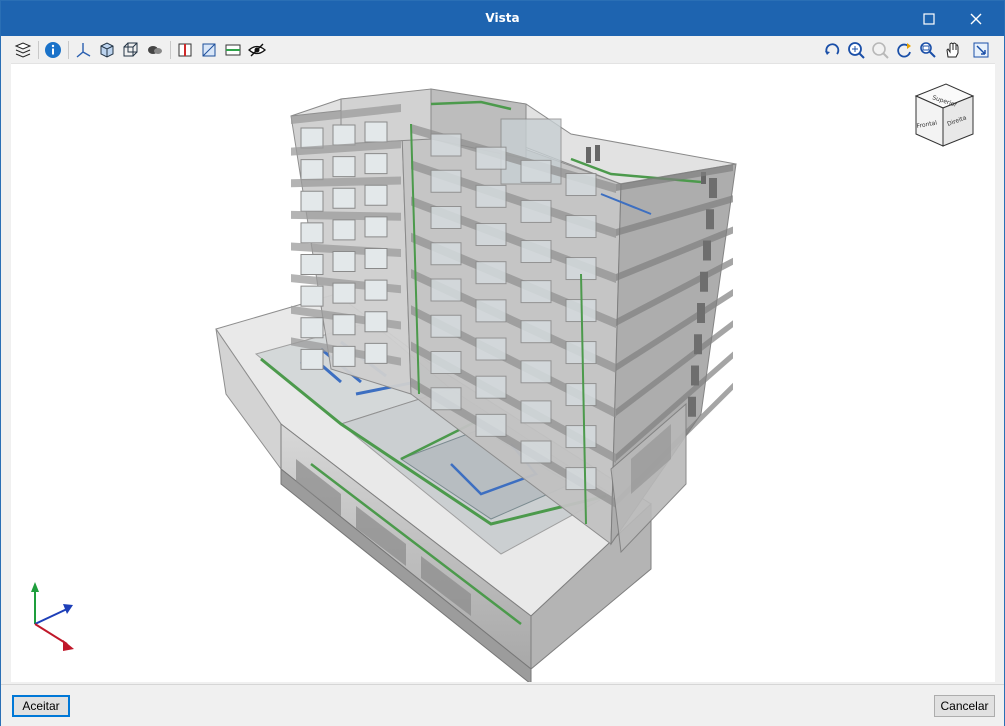 The width and height of the screenshot is (1005, 726). I want to click on zoom-extents-icon, so click(856, 50).